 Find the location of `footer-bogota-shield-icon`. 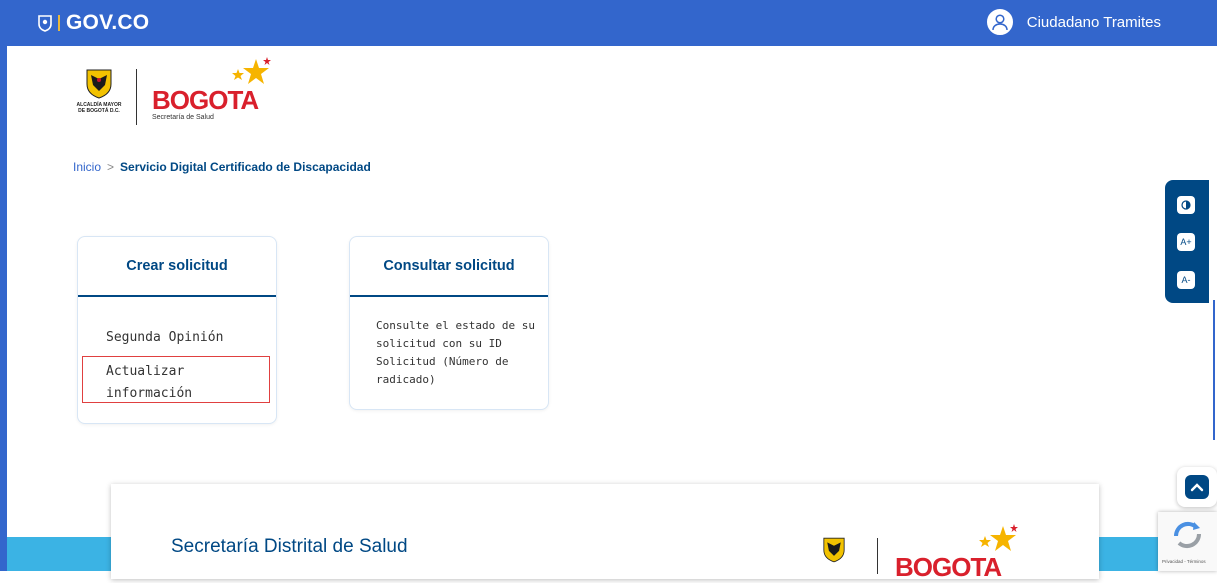

footer-bogota-shield-icon is located at coordinates (834, 550).